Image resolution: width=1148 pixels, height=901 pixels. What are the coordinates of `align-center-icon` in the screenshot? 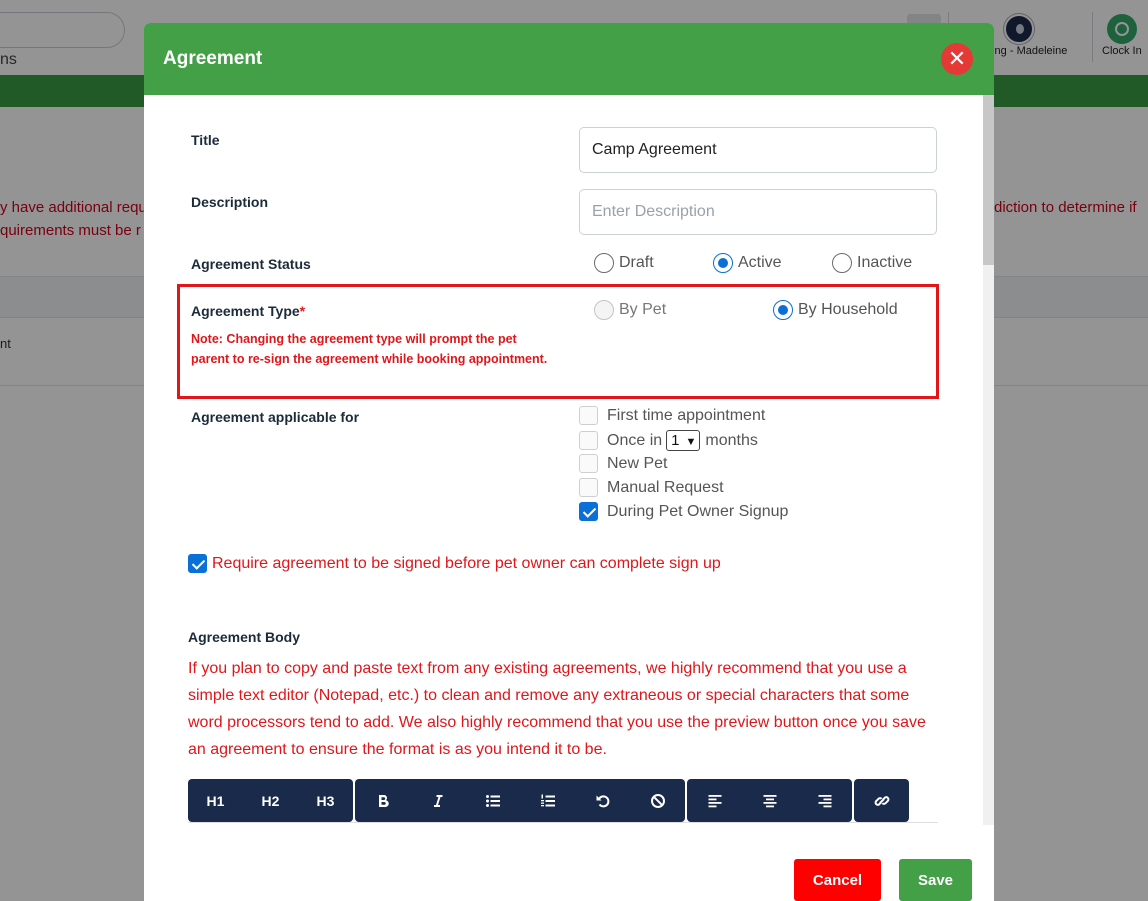 It's located at (769, 800).